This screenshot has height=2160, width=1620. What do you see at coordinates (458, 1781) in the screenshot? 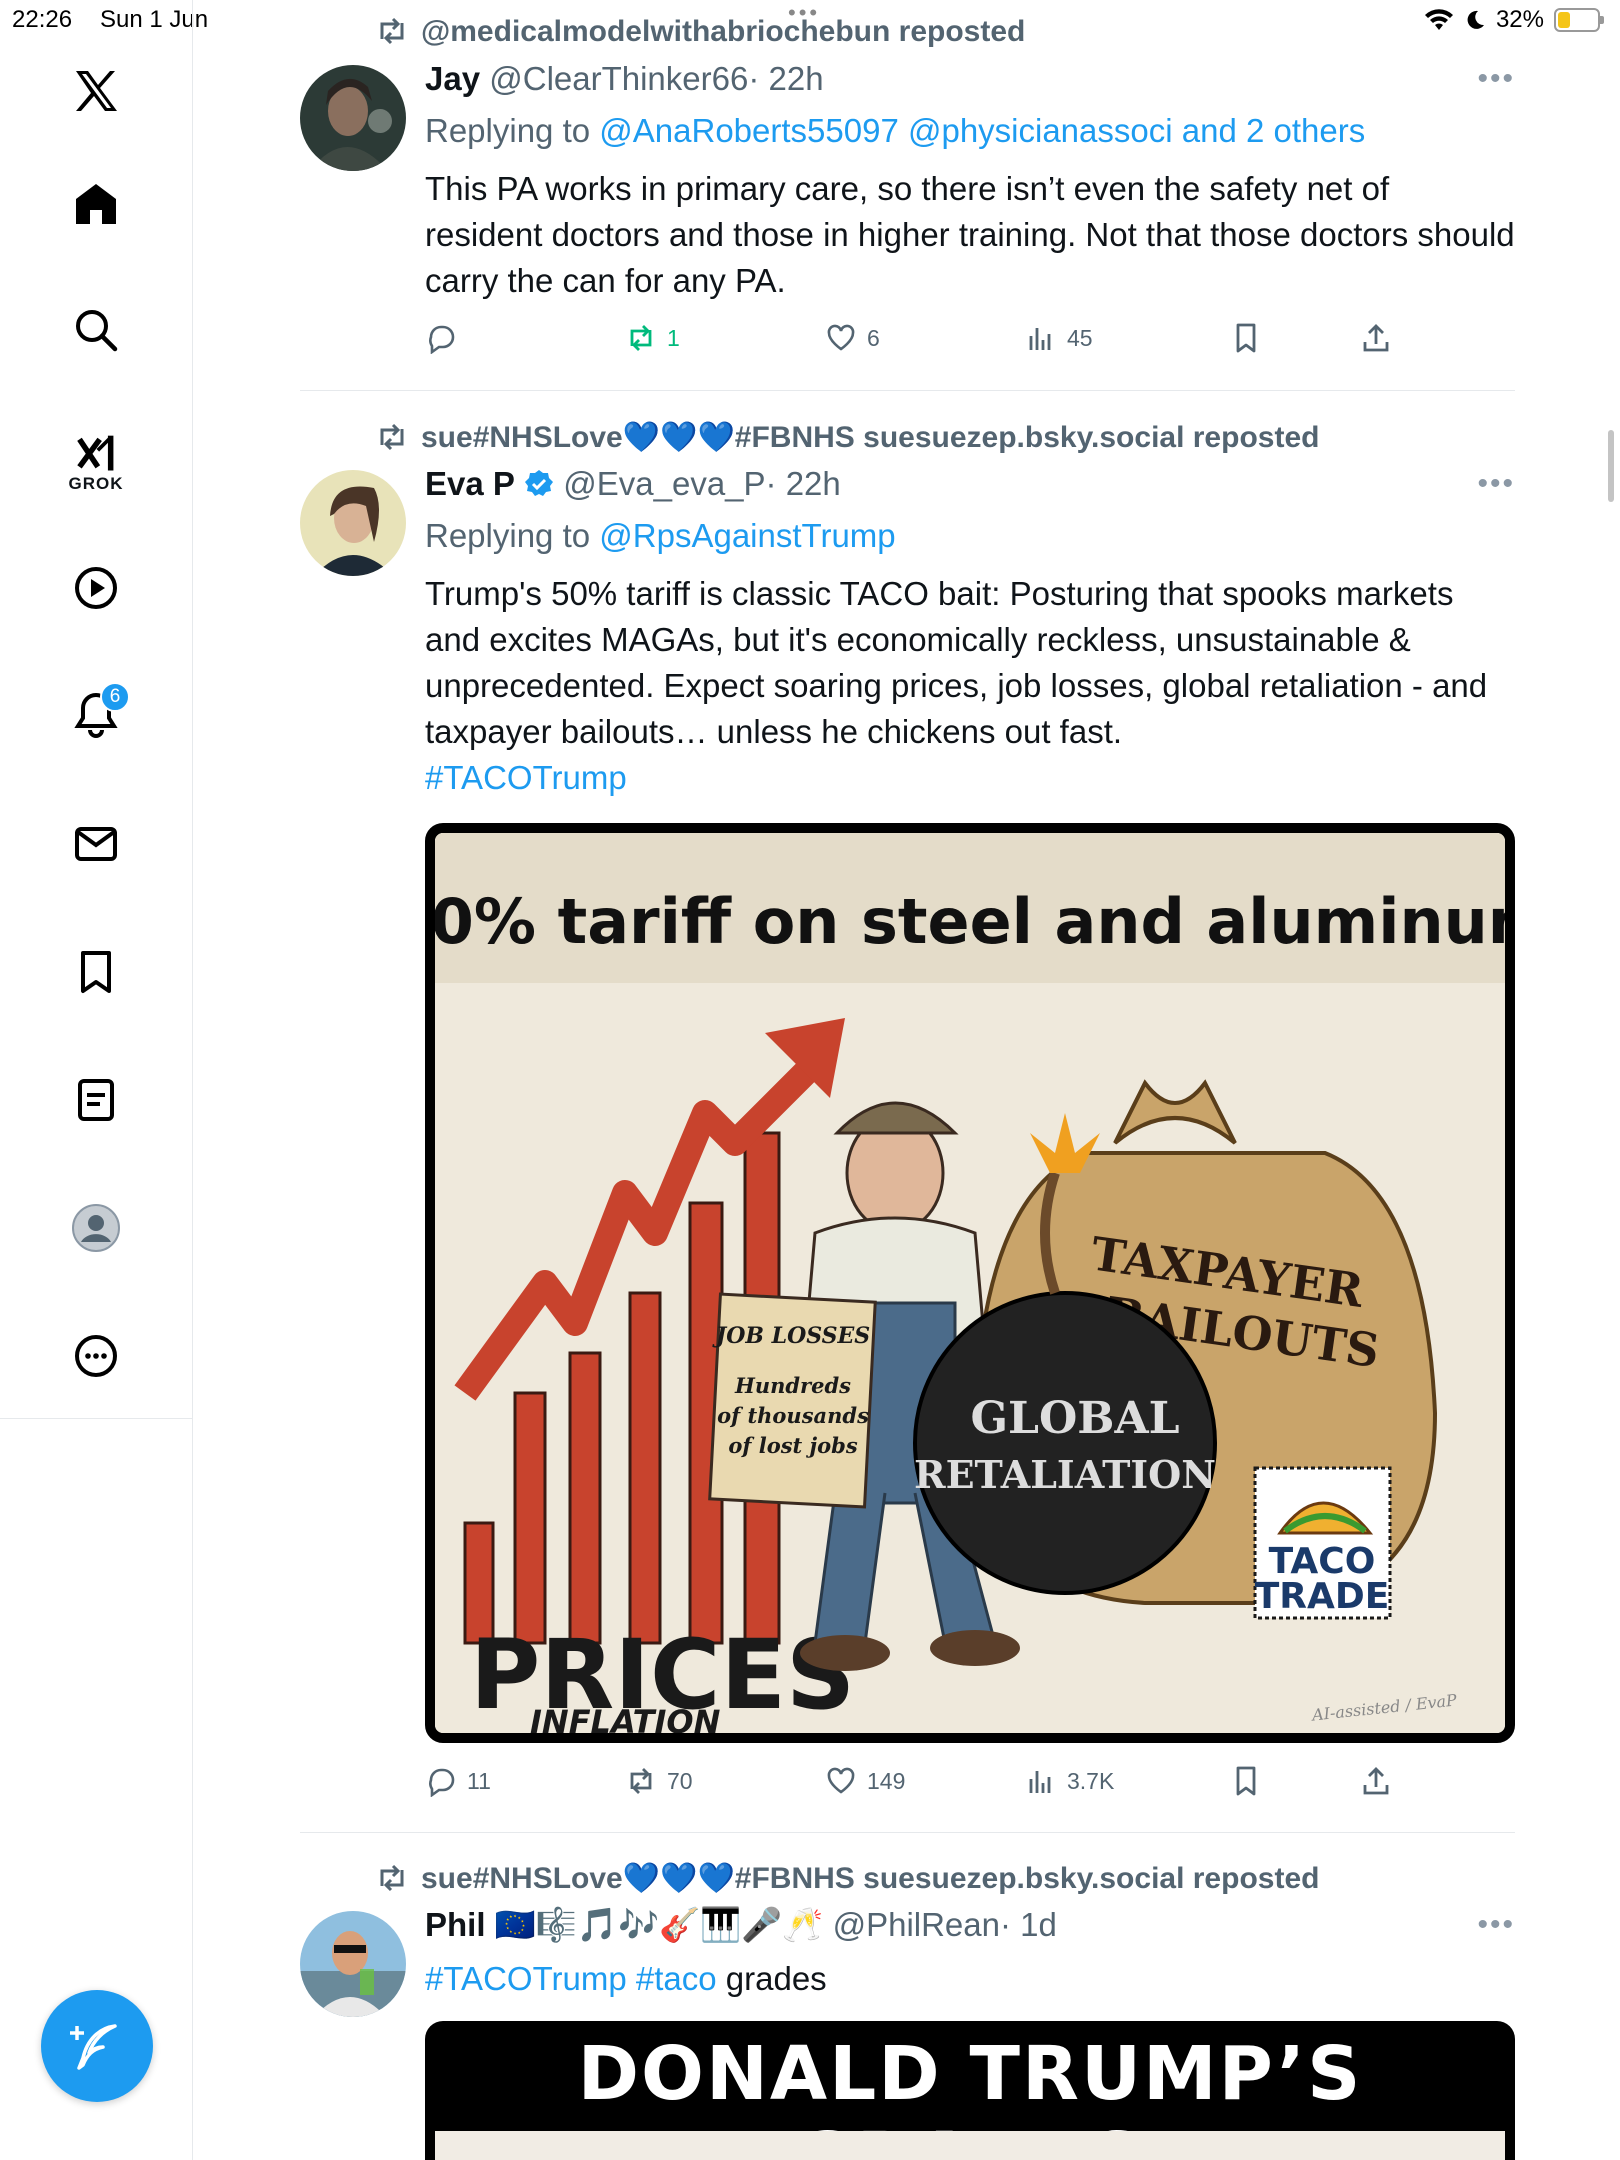
I see `reply-button: 11` at bounding box center [458, 1781].